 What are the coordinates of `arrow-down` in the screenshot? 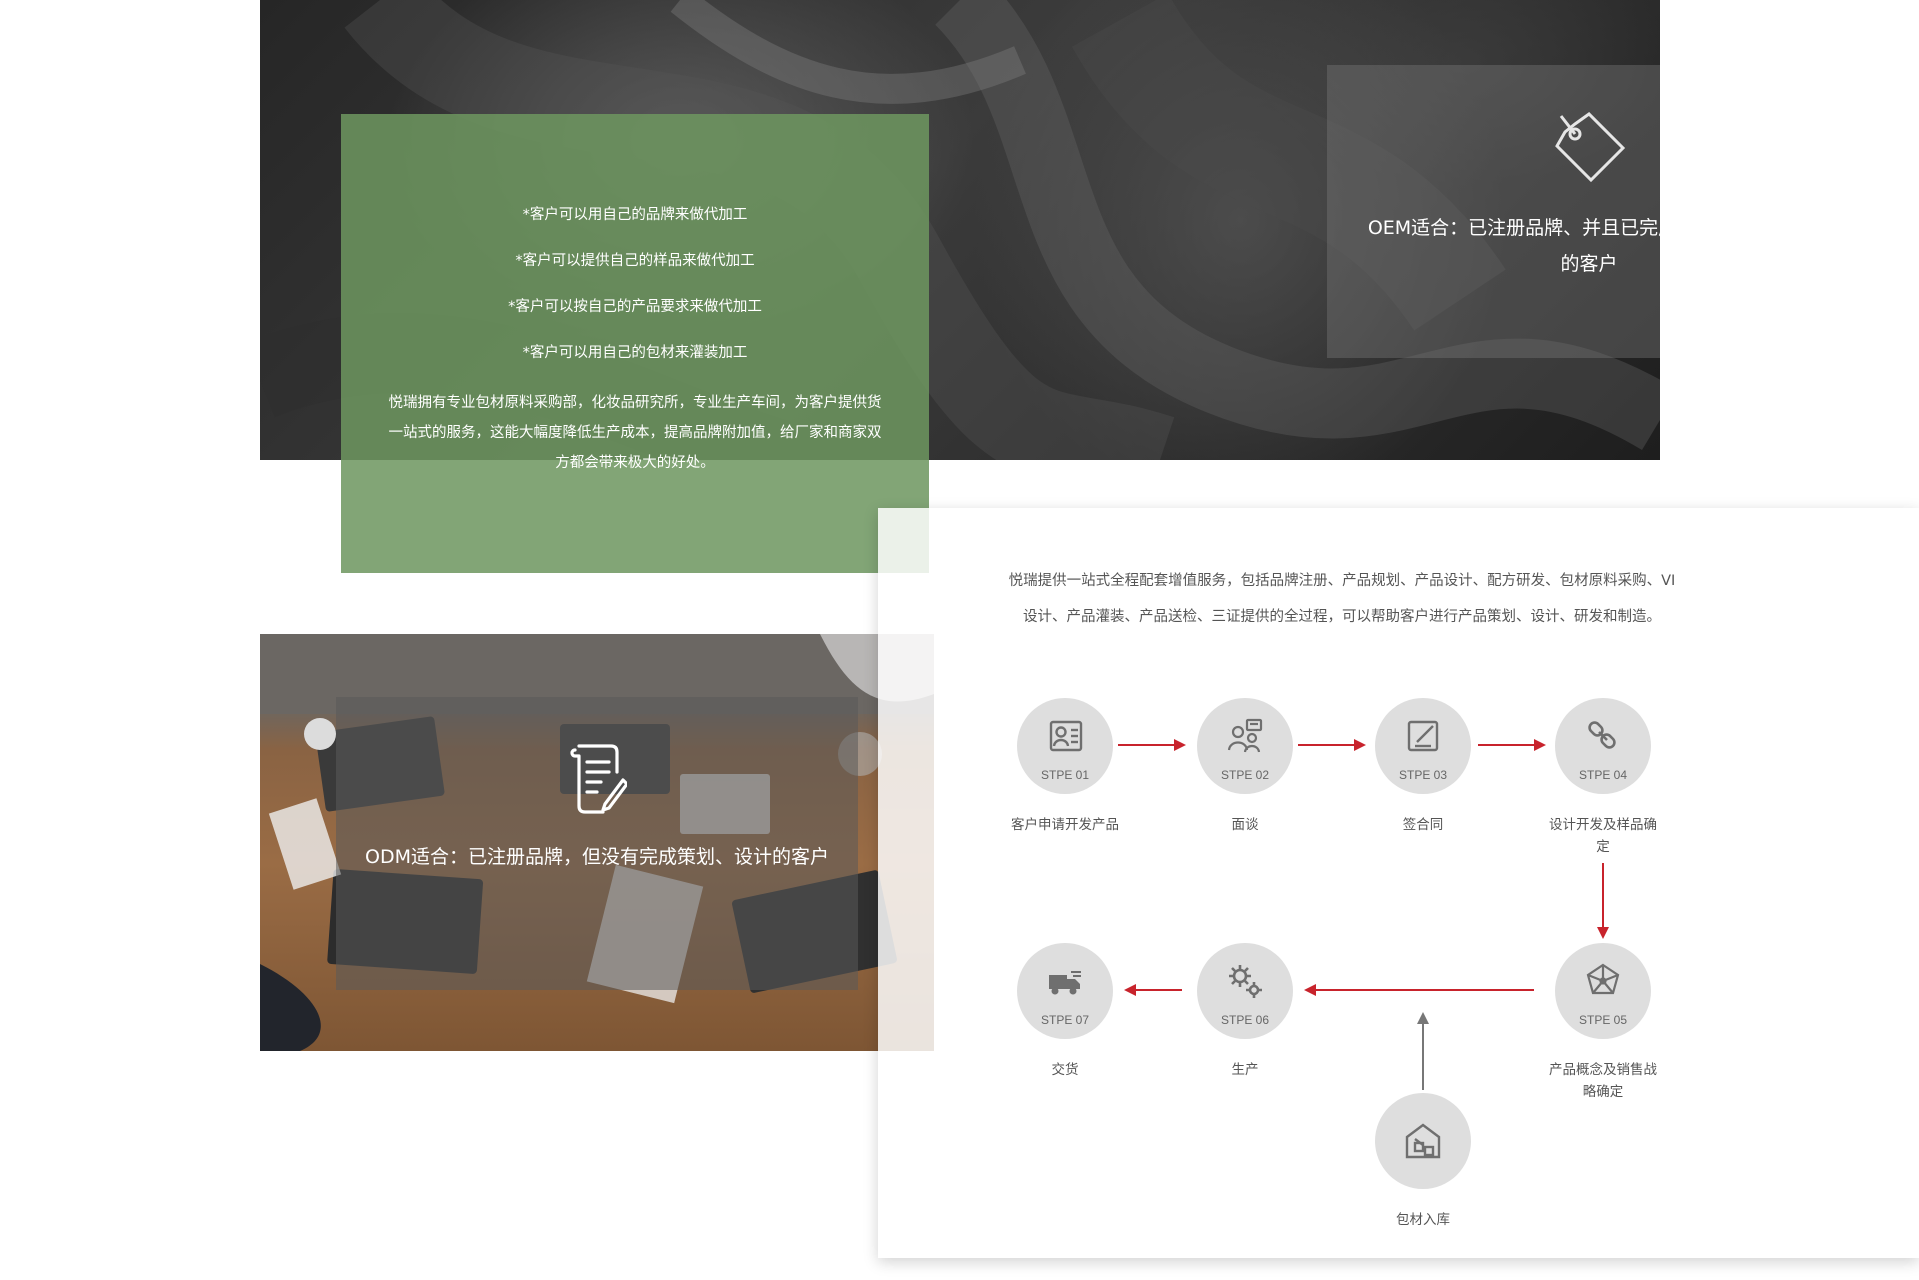 It's located at (1603, 897).